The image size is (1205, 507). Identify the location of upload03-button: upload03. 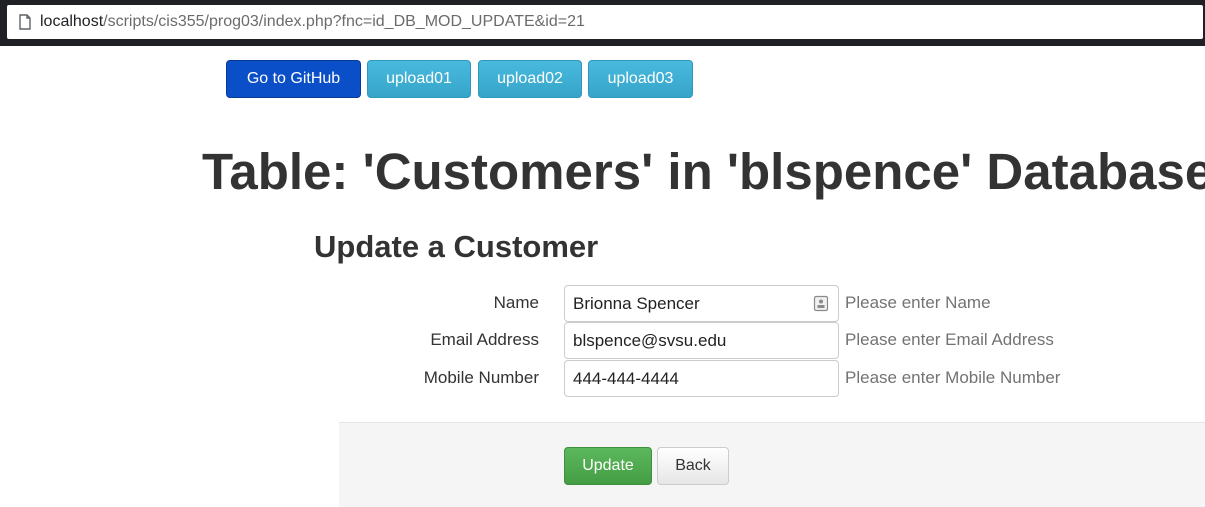
(640, 79).